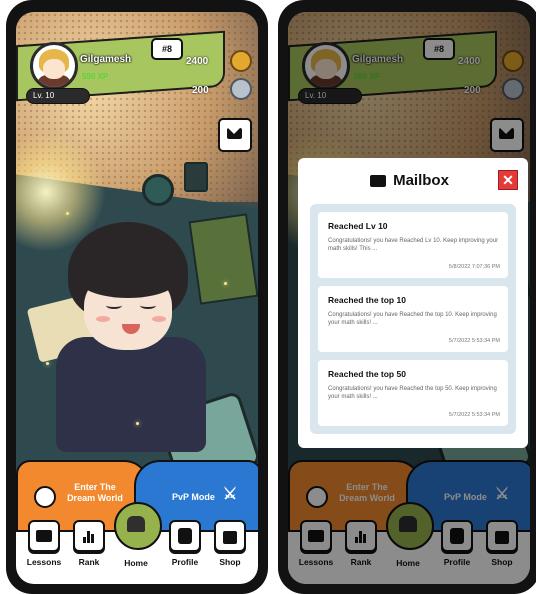  Describe the element at coordinates (44, 536) in the screenshot. I see `book-icon` at that location.